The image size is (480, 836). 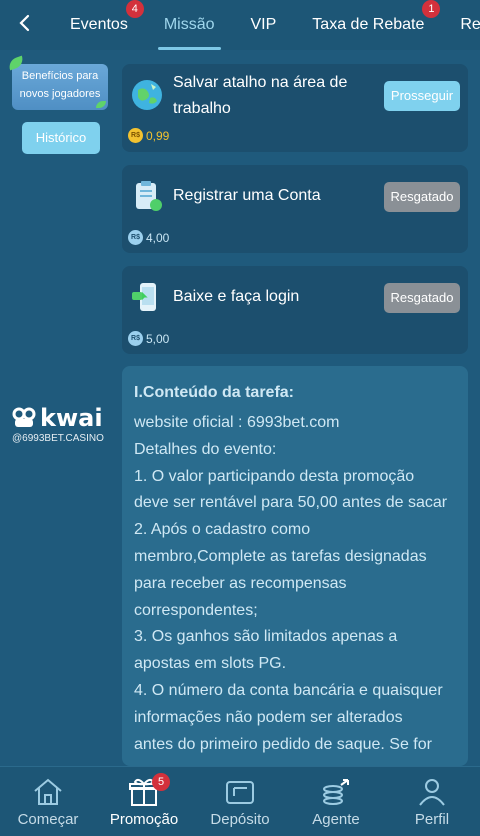 I want to click on task-card: Registrar uma Conta Resgatado R$ 4,00, so click(x=295, y=209).